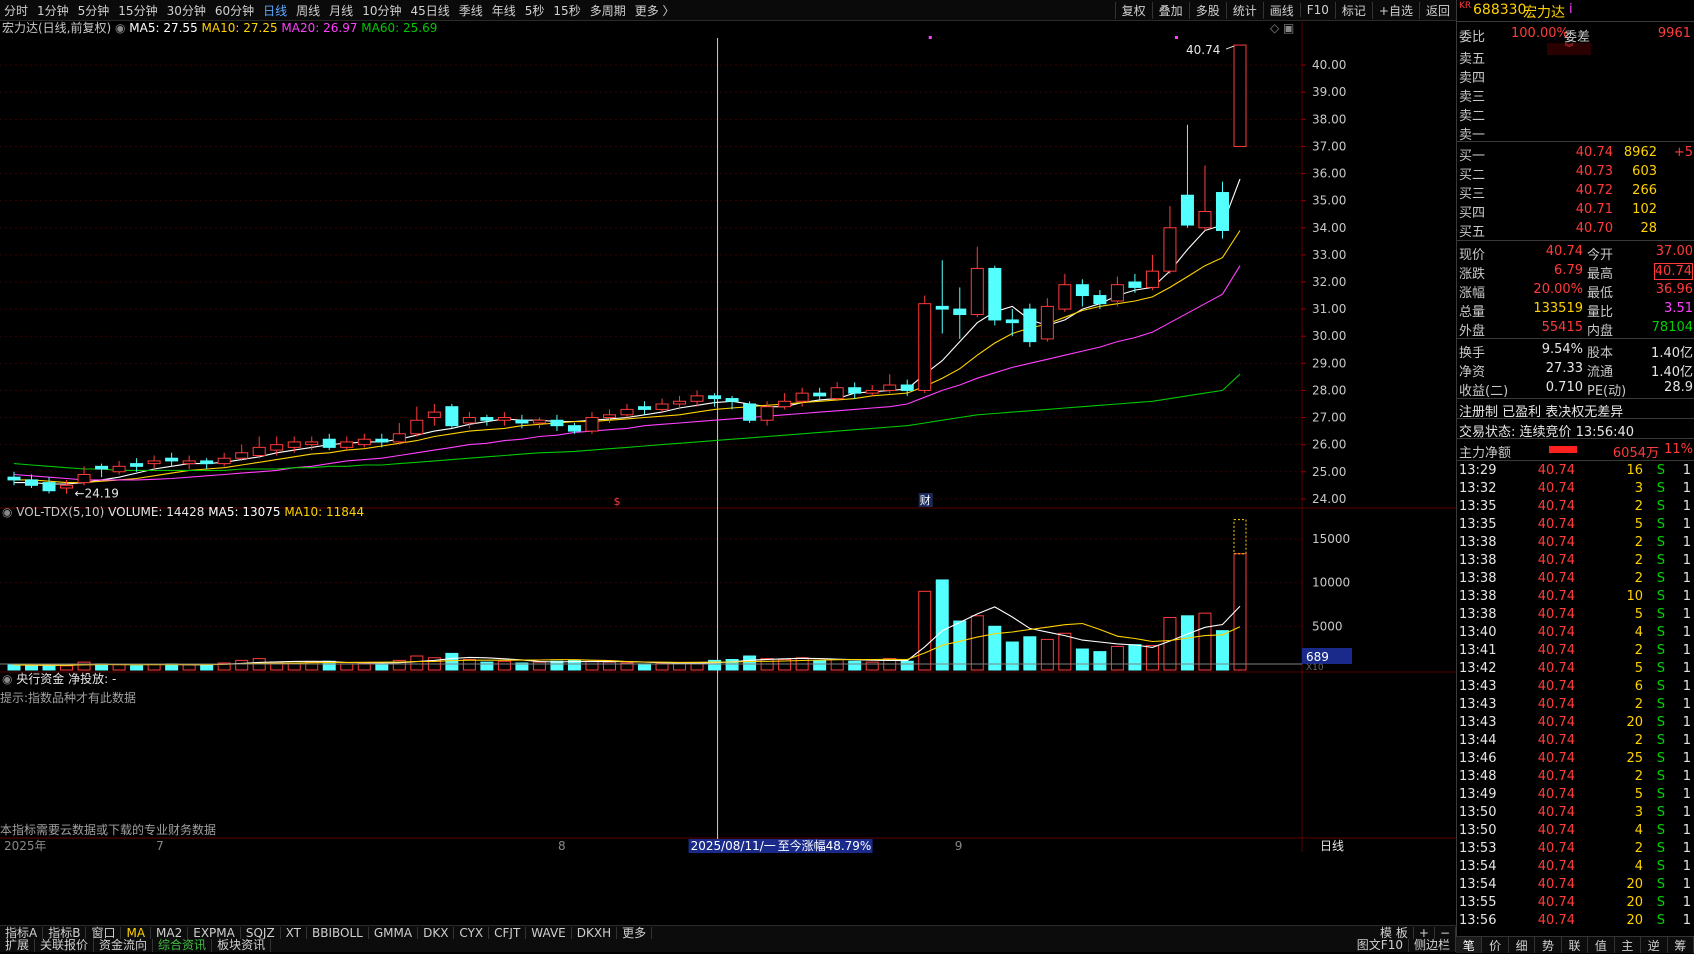 The image size is (1694, 954). What do you see at coordinates (925, 500) in the screenshot?
I see `report-marker: 财` at bounding box center [925, 500].